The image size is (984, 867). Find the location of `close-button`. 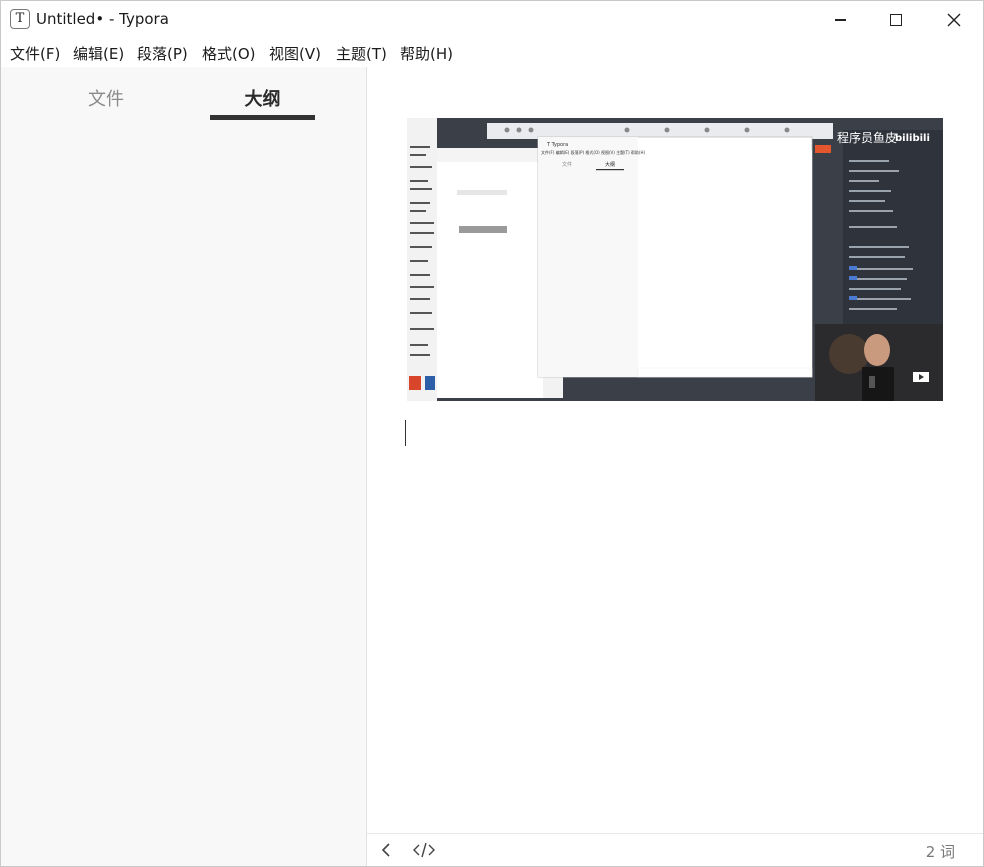

close-button is located at coordinates (954, 20).